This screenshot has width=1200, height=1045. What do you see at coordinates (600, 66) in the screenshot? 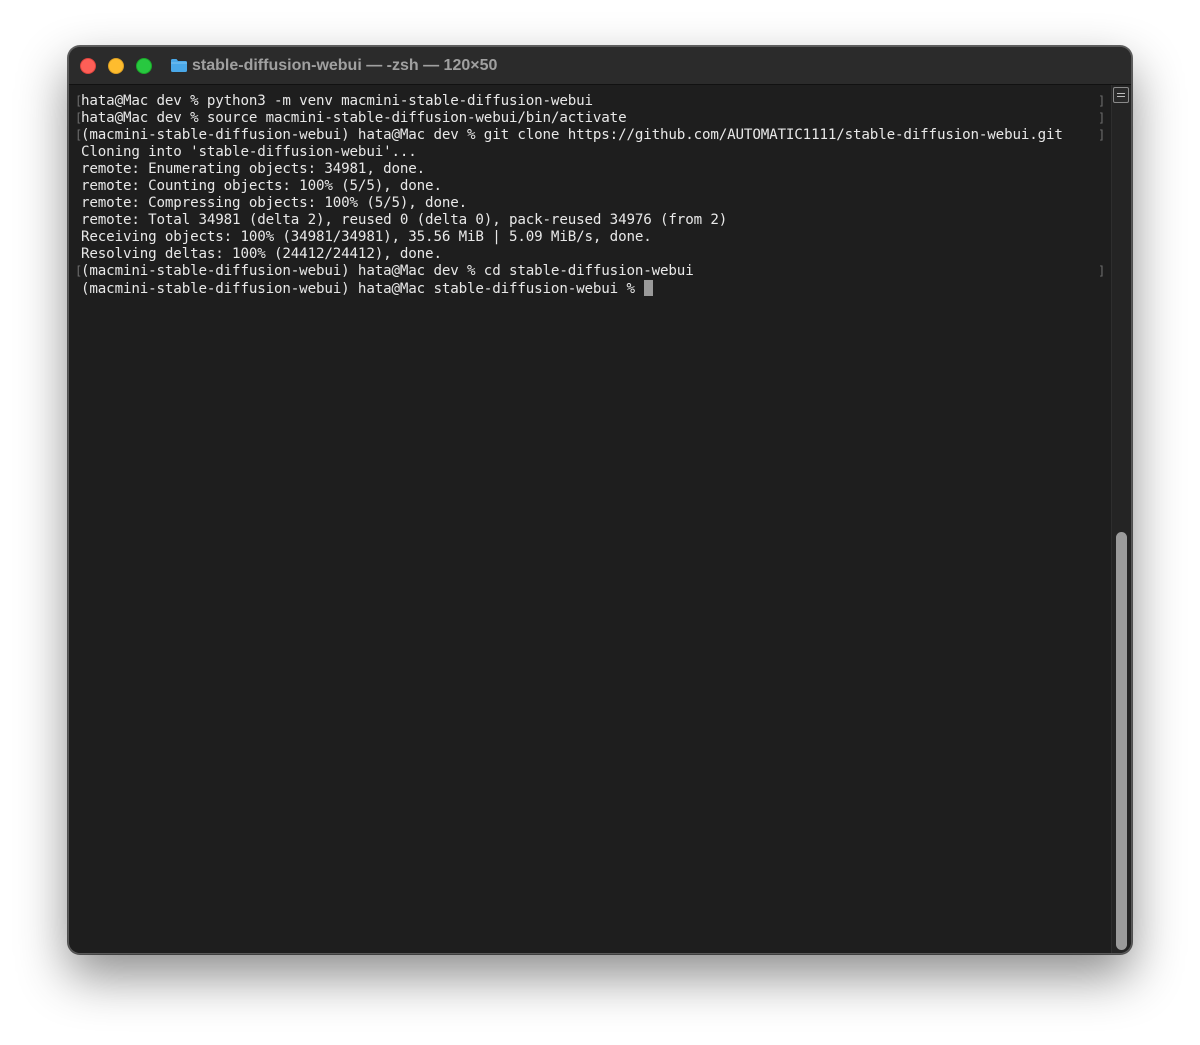
I see `title-bar: stable-diffusion-webui — -zsh — 120×50` at bounding box center [600, 66].